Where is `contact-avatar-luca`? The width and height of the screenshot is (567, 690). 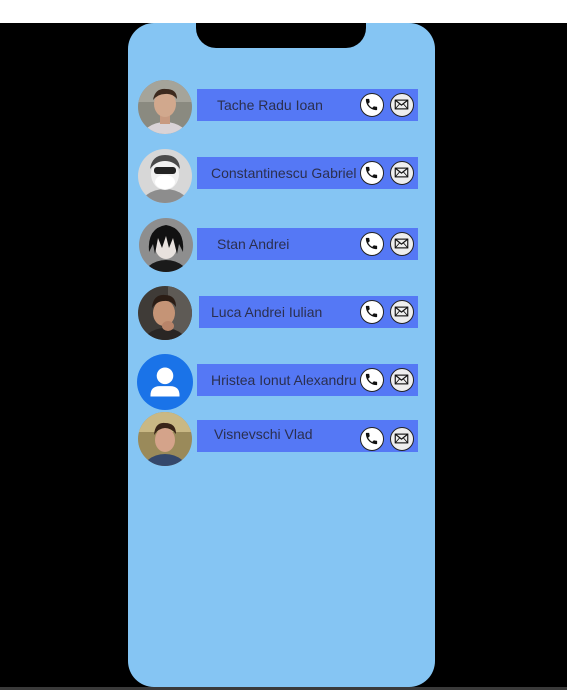
contact-avatar-luca is located at coordinates (165, 313).